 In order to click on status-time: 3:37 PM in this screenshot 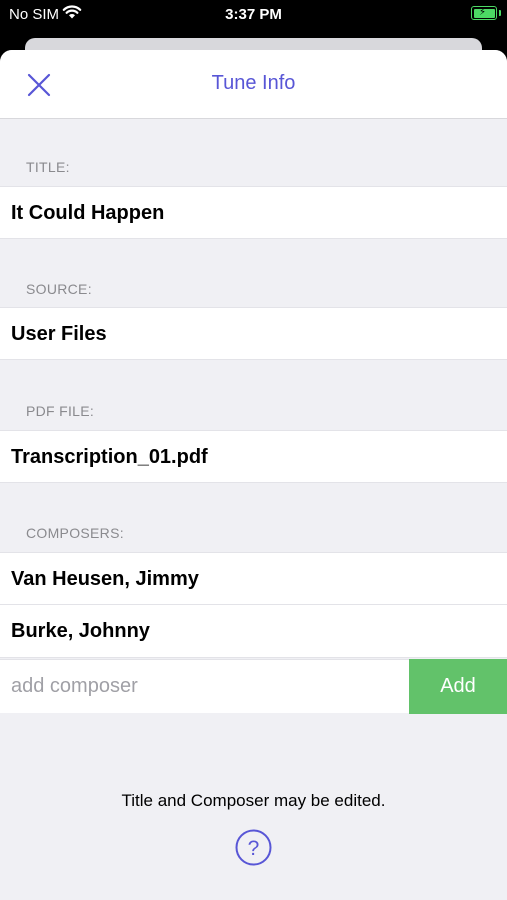, I will do `click(253, 14)`.